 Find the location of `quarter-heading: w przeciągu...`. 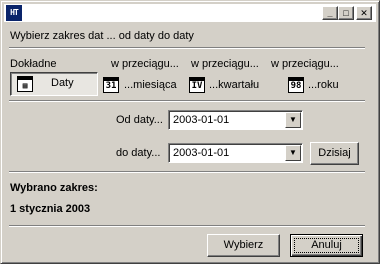

quarter-heading: w przeciągu... is located at coordinates (225, 64).